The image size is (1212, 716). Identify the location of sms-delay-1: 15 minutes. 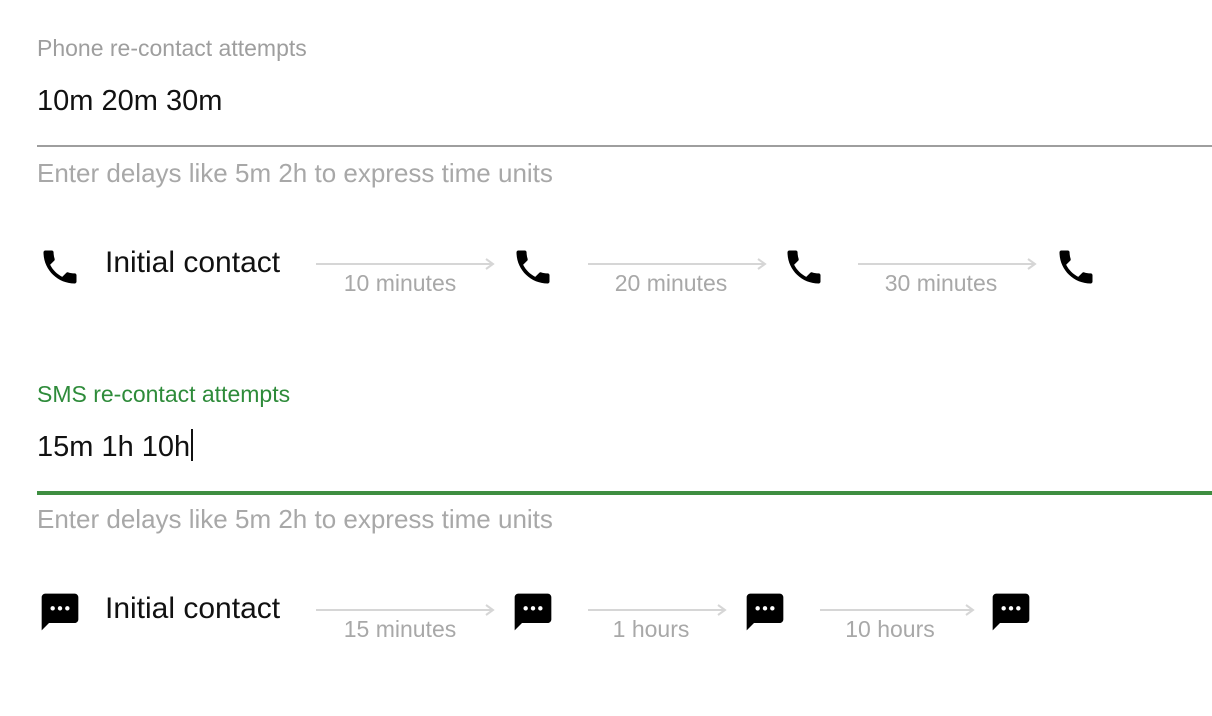
(400, 629).